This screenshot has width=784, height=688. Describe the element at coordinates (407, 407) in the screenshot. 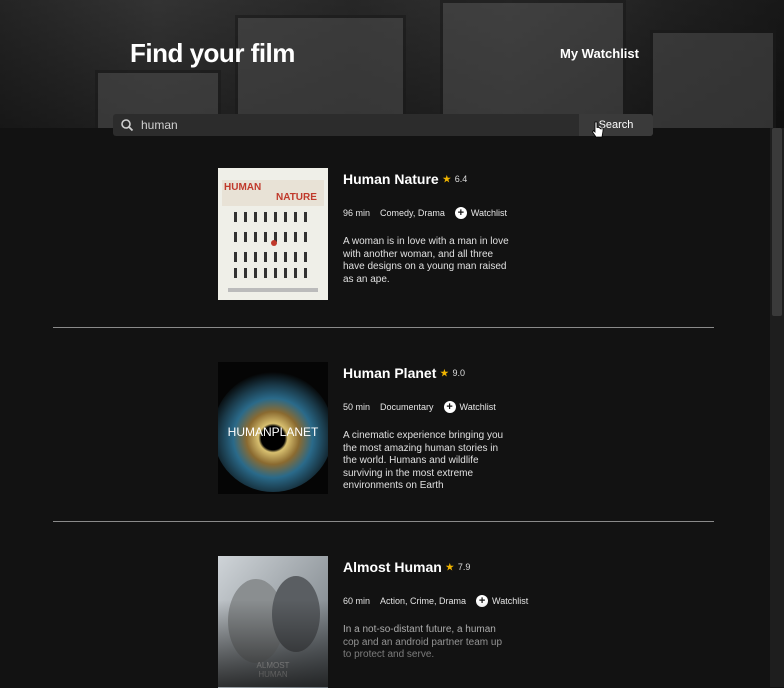

I see `movie-genres: Documentary` at that location.